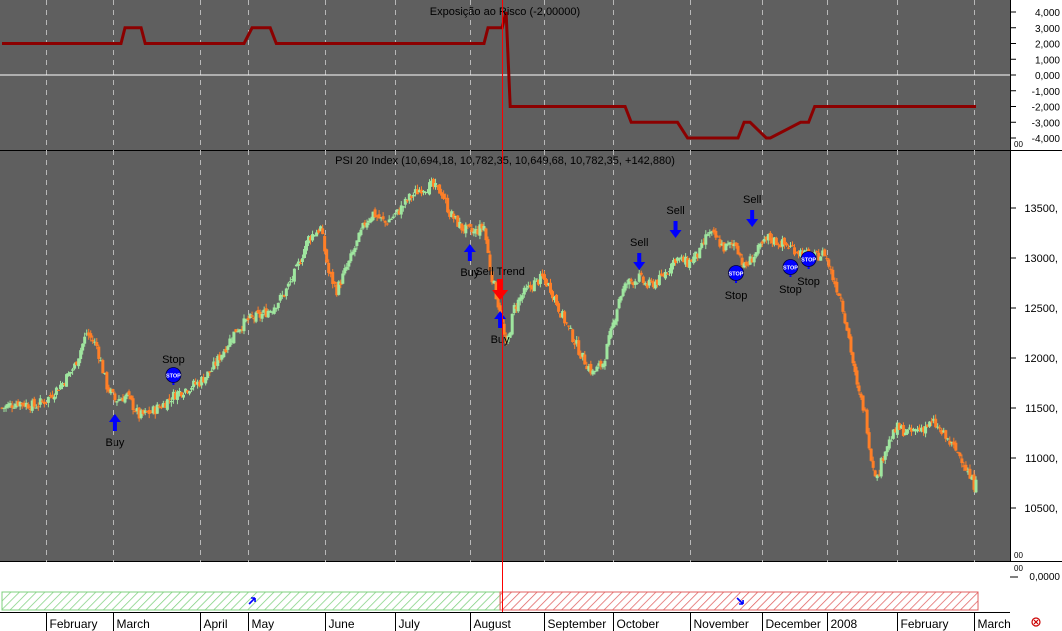 Image resolution: width=1062 pixels, height=631 pixels. What do you see at coordinates (263, 624) in the screenshot?
I see `x-tick-label: May` at bounding box center [263, 624].